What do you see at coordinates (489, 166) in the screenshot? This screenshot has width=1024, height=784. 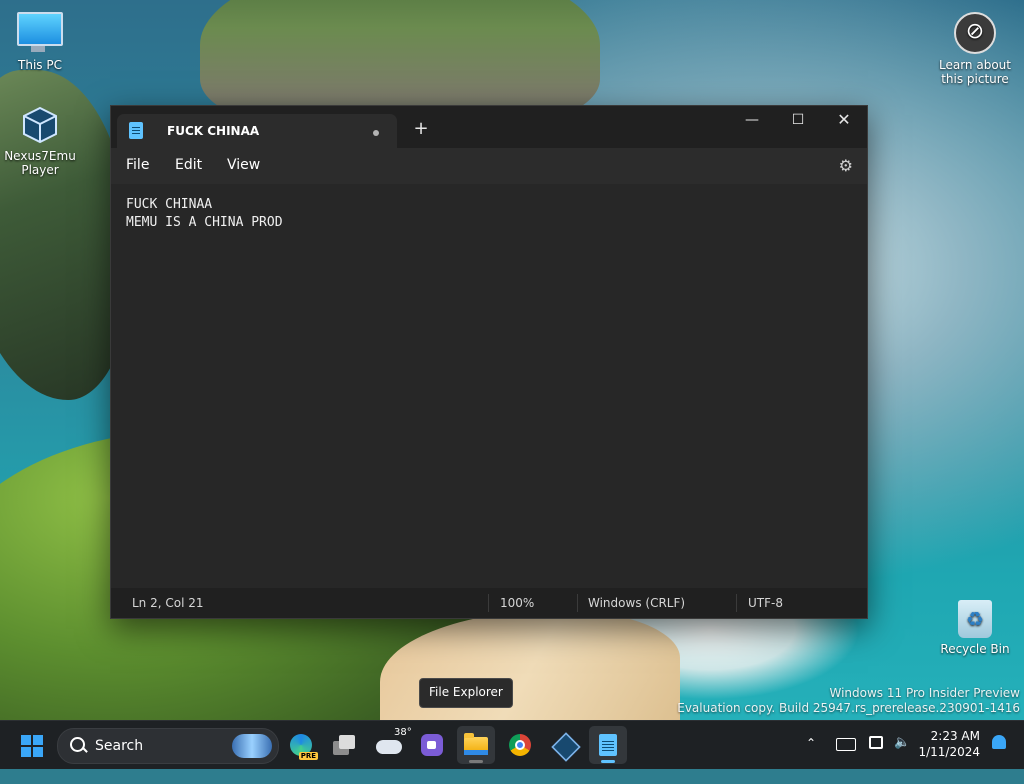 I see `menu-bar: File Edit View ⚙` at bounding box center [489, 166].